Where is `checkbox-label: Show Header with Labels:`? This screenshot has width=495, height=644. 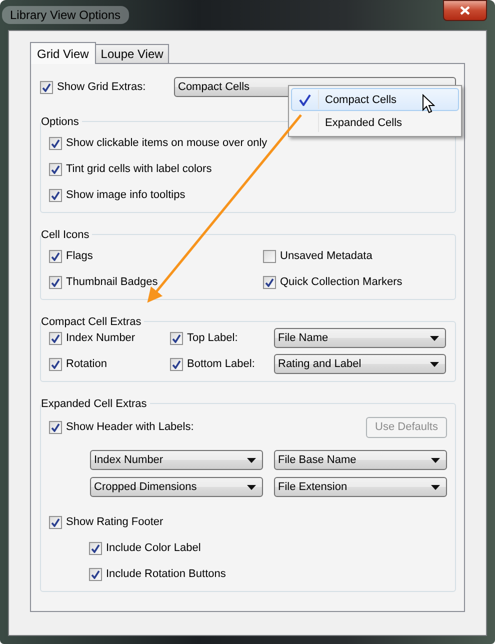 checkbox-label: Show Header with Labels: is located at coordinates (130, 427).